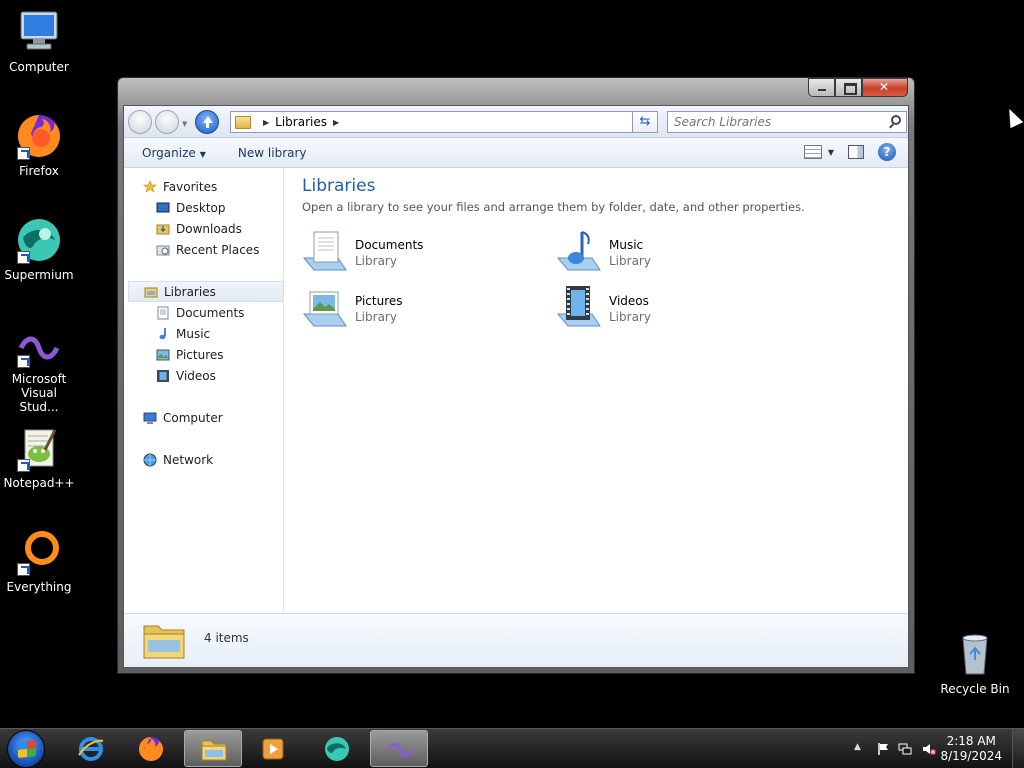 The image size is (1024, 768). I want to click on page-title: Libraries, so click(339, 186).